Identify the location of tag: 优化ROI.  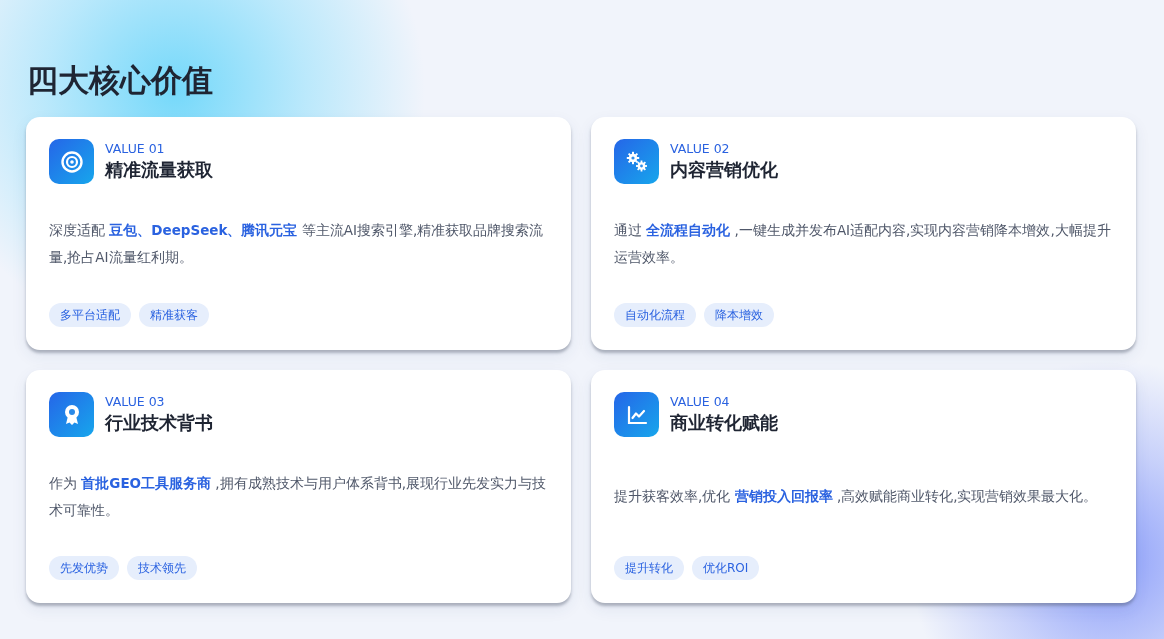
(726, 568).